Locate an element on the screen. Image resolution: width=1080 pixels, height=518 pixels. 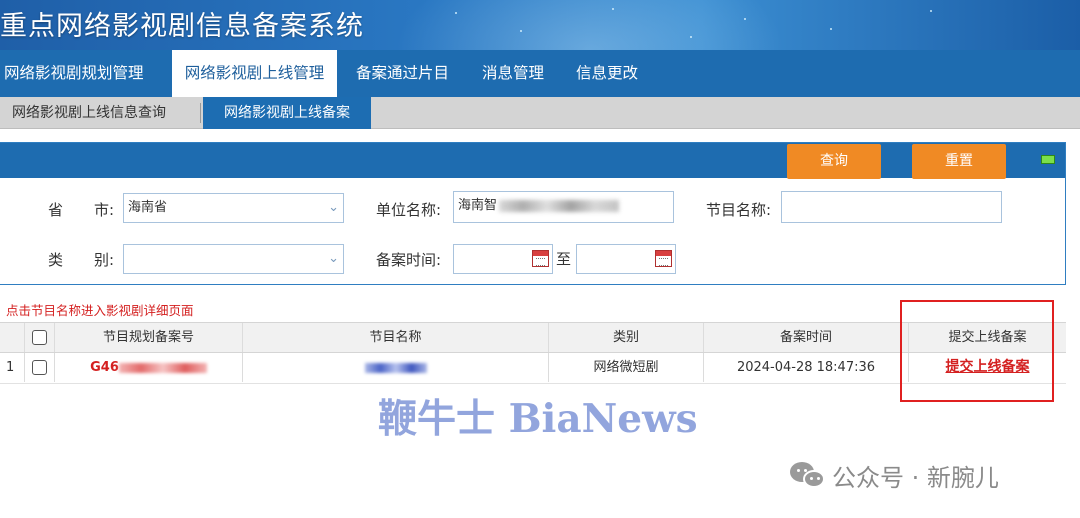
row-select-cell is located at coordinates (40, 367).